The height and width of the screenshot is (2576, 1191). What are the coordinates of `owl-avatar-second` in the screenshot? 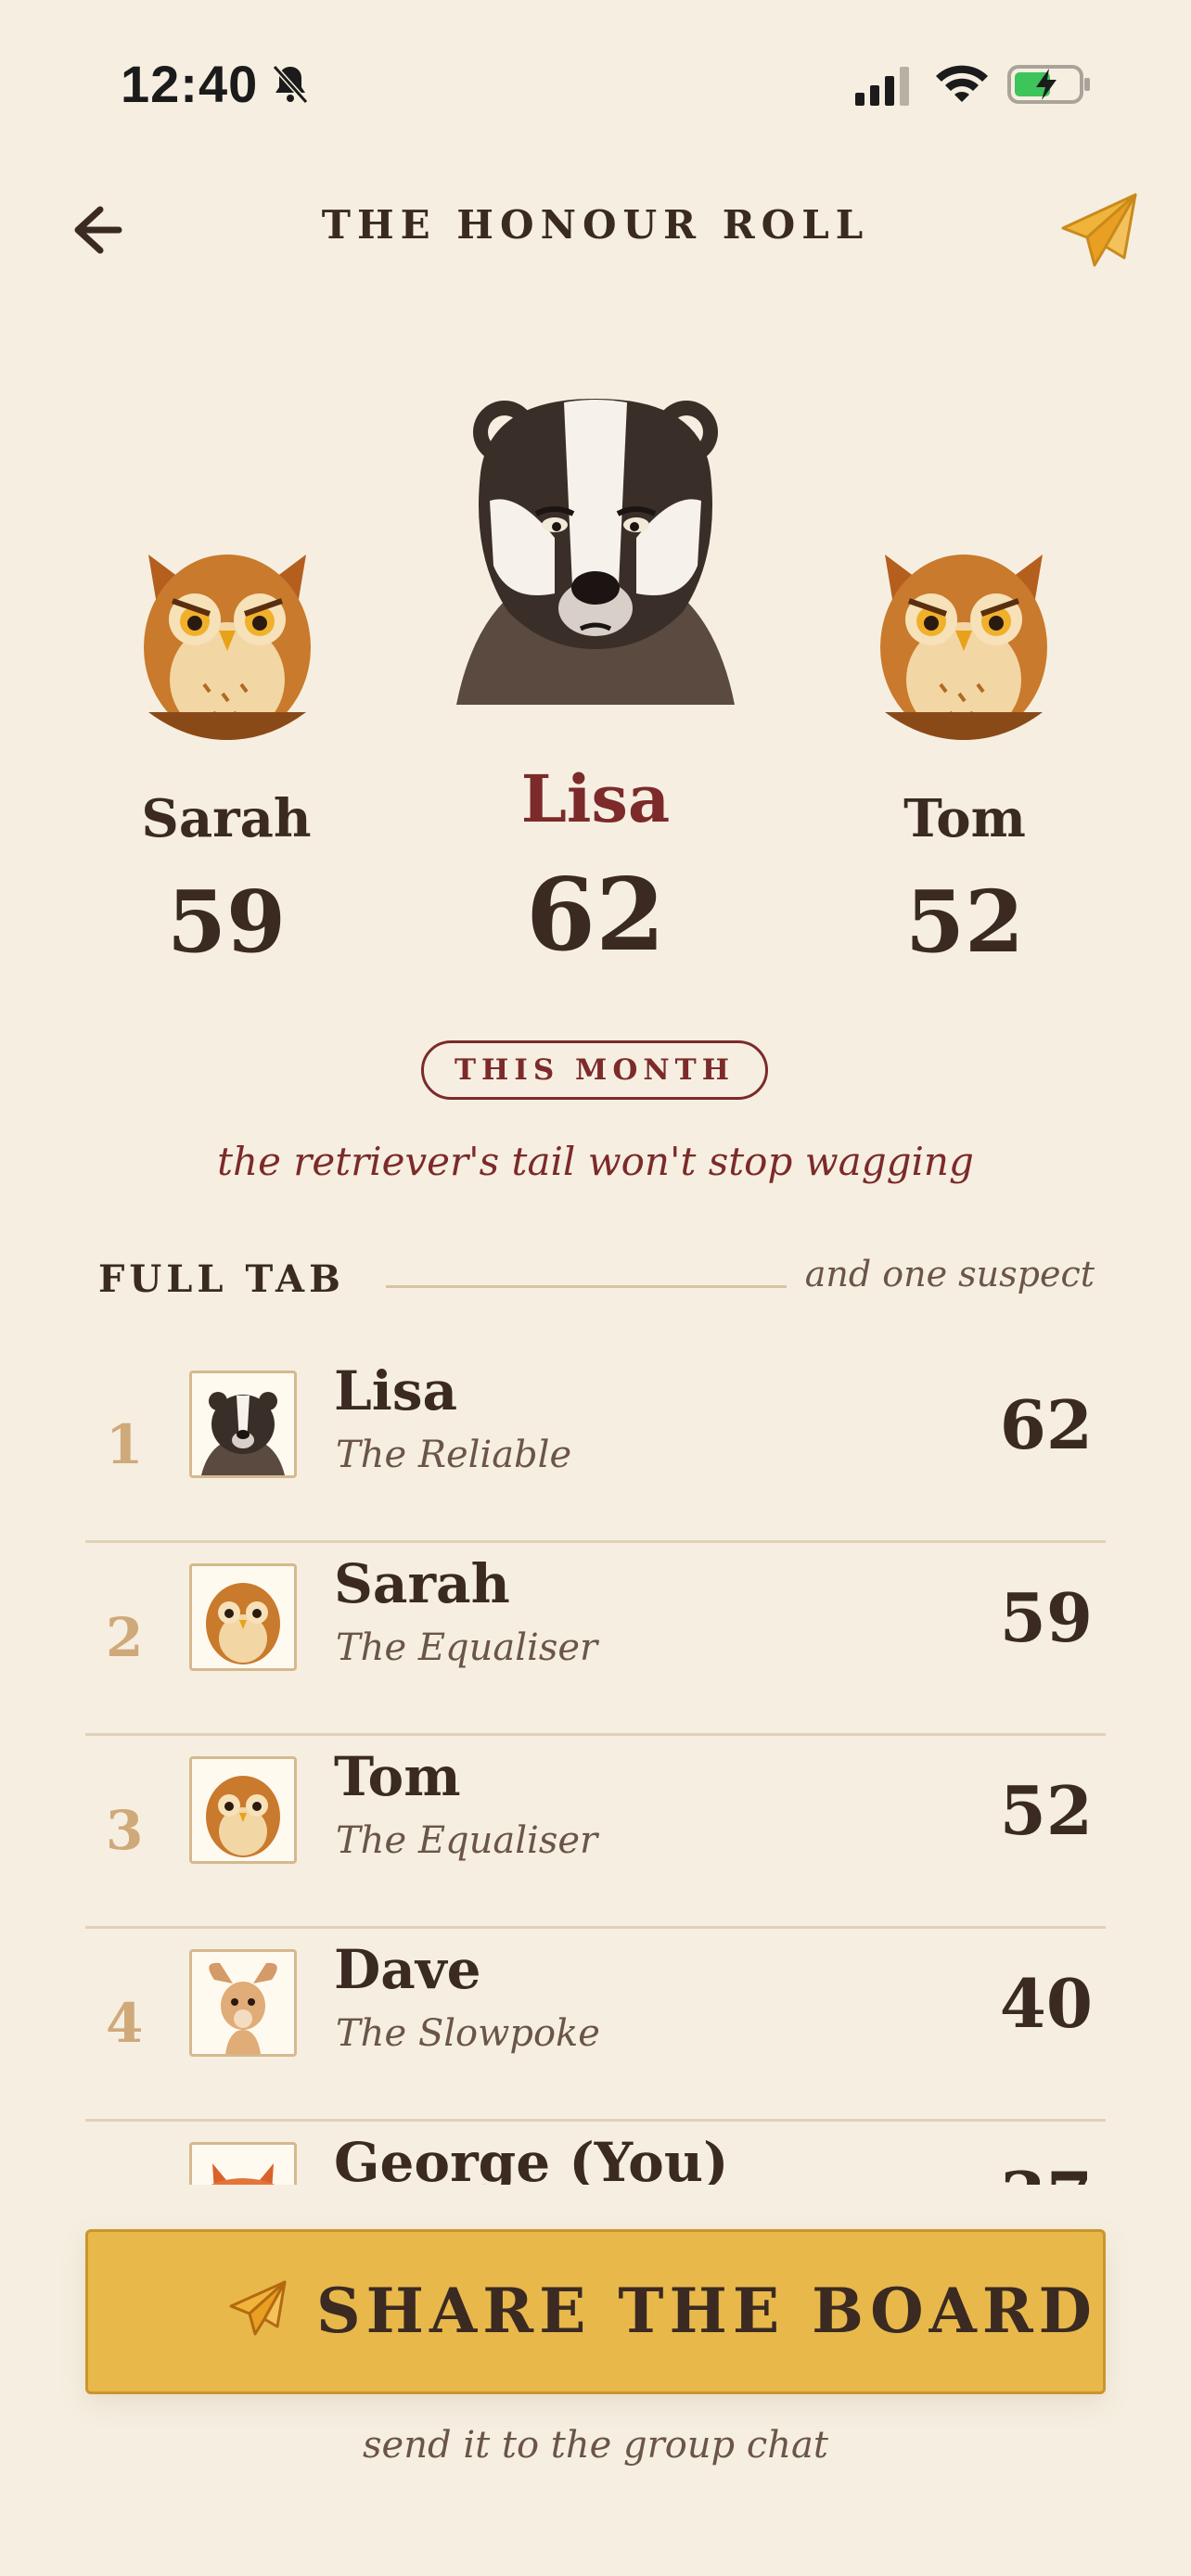 It's located at (228, 647).